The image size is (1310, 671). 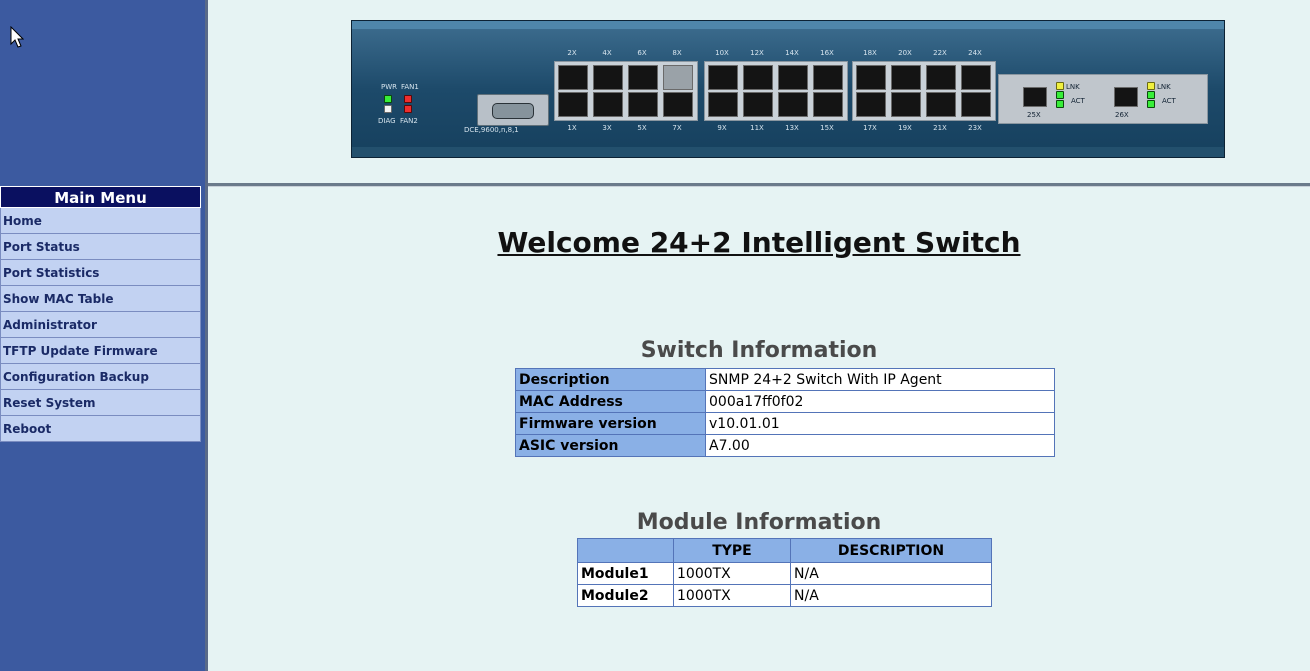 What do you see at coordinates (677, 53) in the screenshot?
I see `port-label-8x: 8X` at bounding box center [677, 53].